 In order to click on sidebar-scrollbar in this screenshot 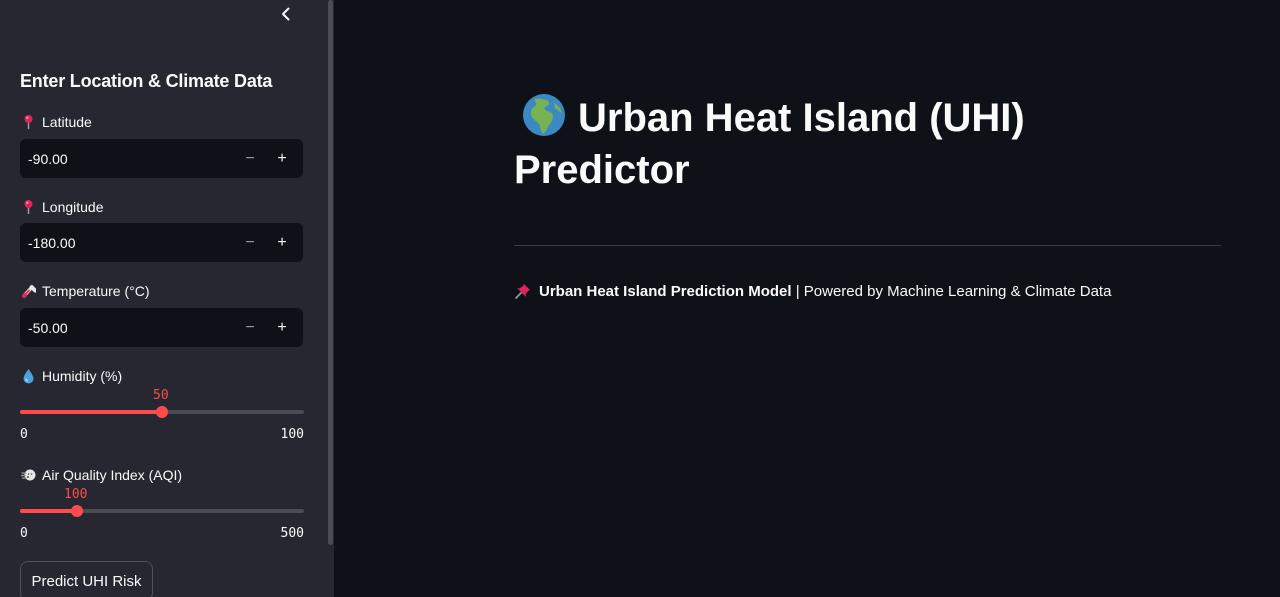, I will do `click(330, 272)`.